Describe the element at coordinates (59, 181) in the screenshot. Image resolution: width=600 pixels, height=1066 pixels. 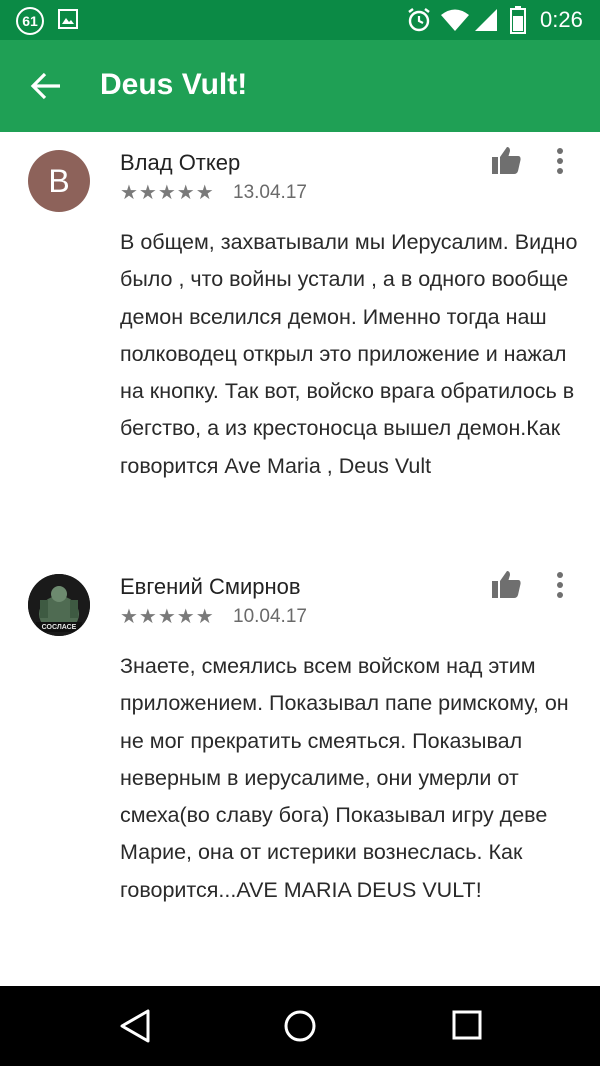
I see `avatar: B` at that location.